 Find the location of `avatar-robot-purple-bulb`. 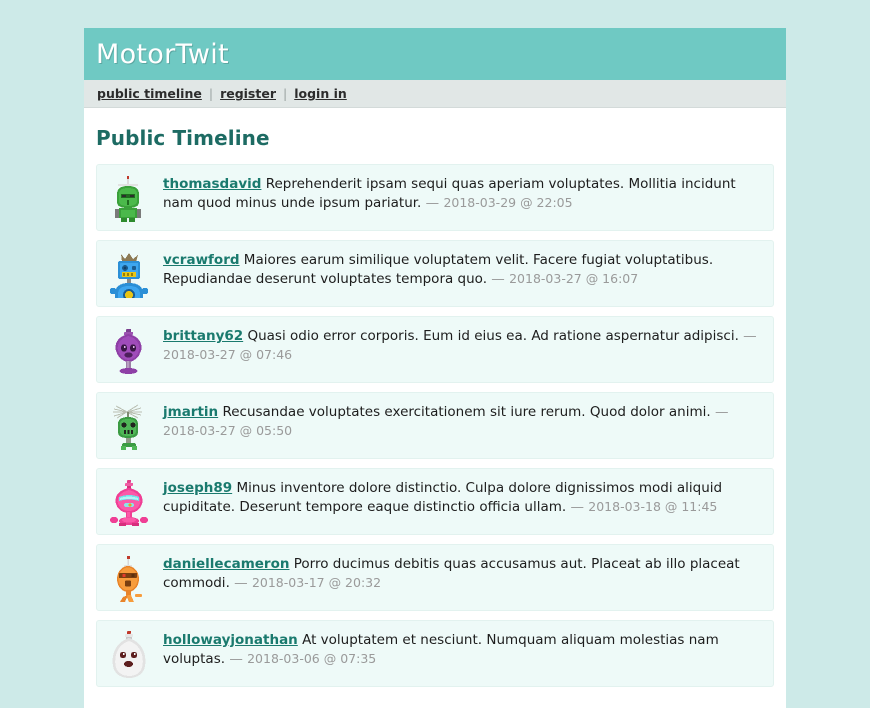

avatar-robot-purple-bulb is located at coordinates (129, 350).